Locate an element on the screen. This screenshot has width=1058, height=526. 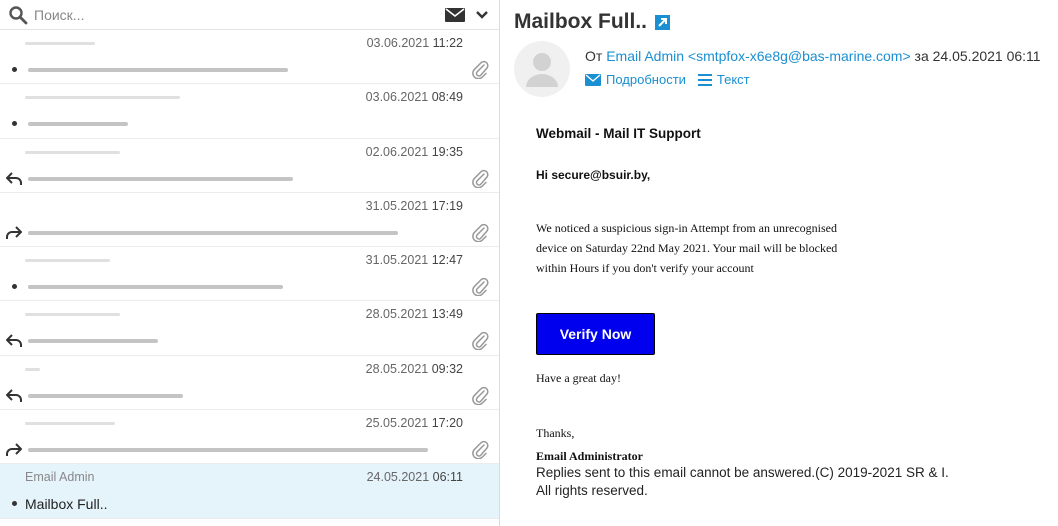
search-icon is located at coordinates (18, 15).